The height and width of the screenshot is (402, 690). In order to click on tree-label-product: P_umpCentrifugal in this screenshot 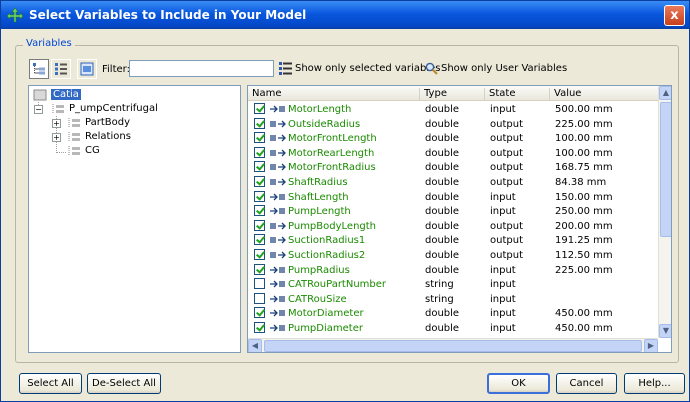, I will do `click(113, 108)`.